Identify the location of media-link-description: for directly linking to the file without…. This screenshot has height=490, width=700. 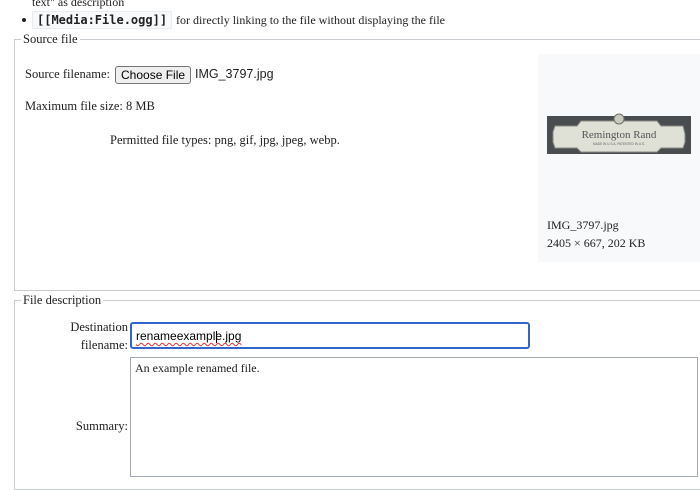
(310, 20).